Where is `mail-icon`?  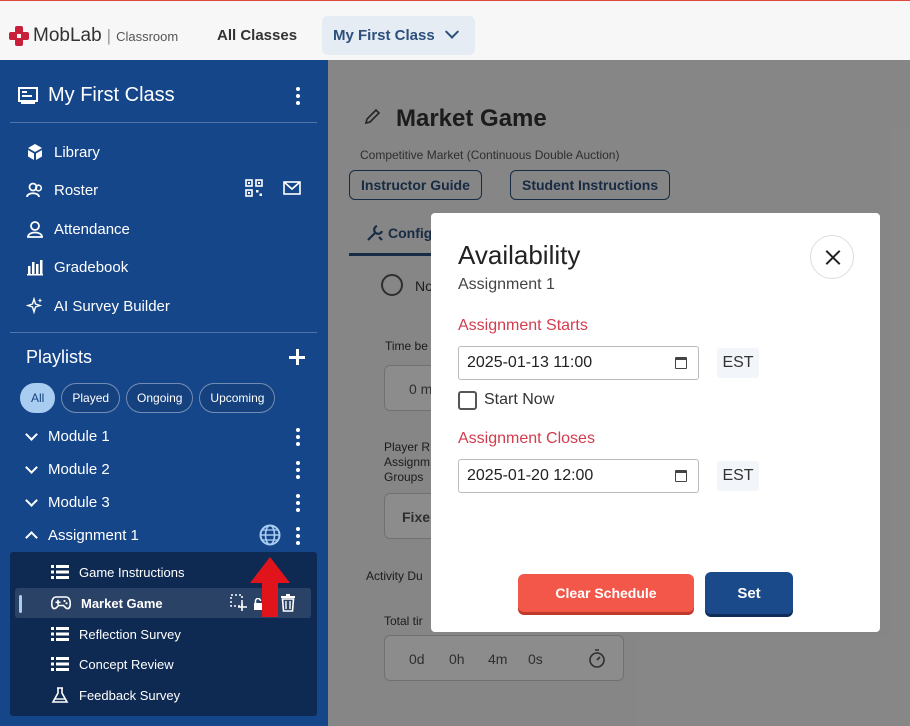 mail-icon is located at coordinates (292, 188).